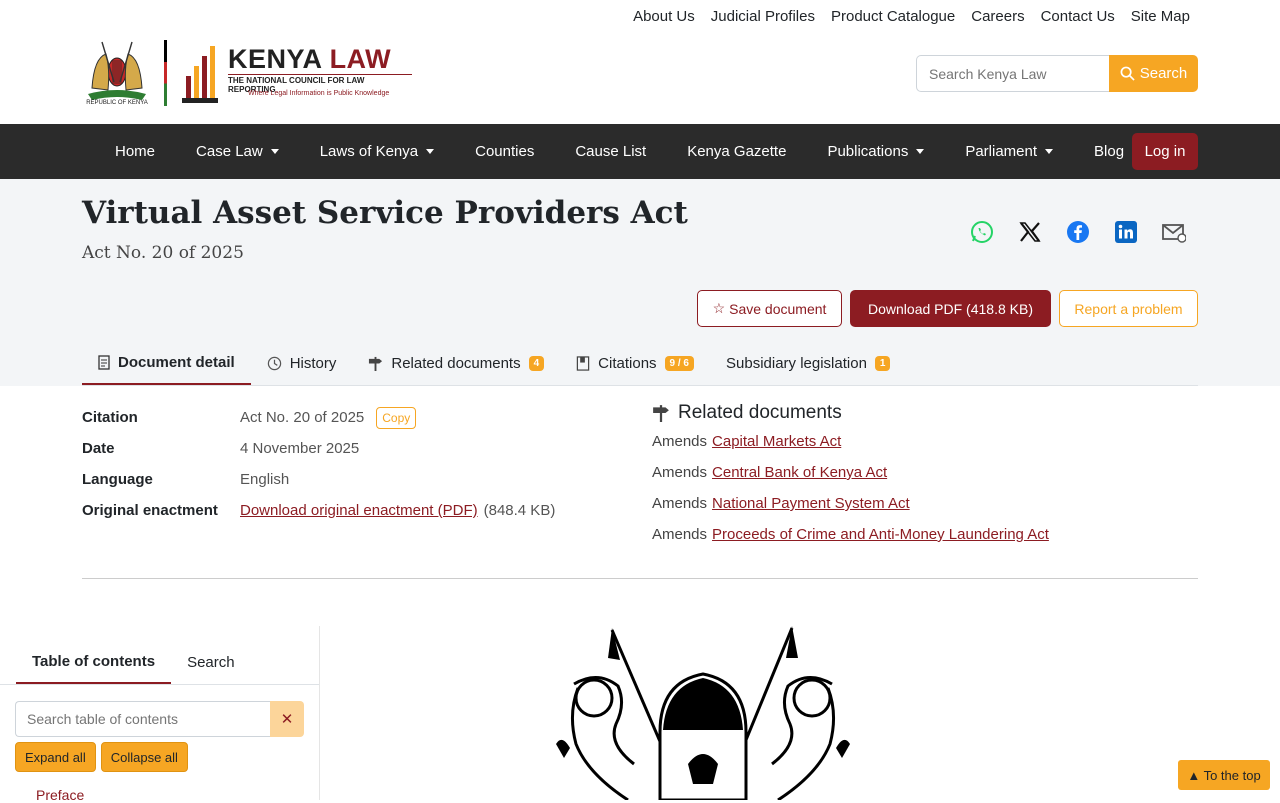 Image resolution: width=1280 pixels, height=803 pixels. I want to click on page-title: Virtual Asset Service Providers Act, so click(385, 213).